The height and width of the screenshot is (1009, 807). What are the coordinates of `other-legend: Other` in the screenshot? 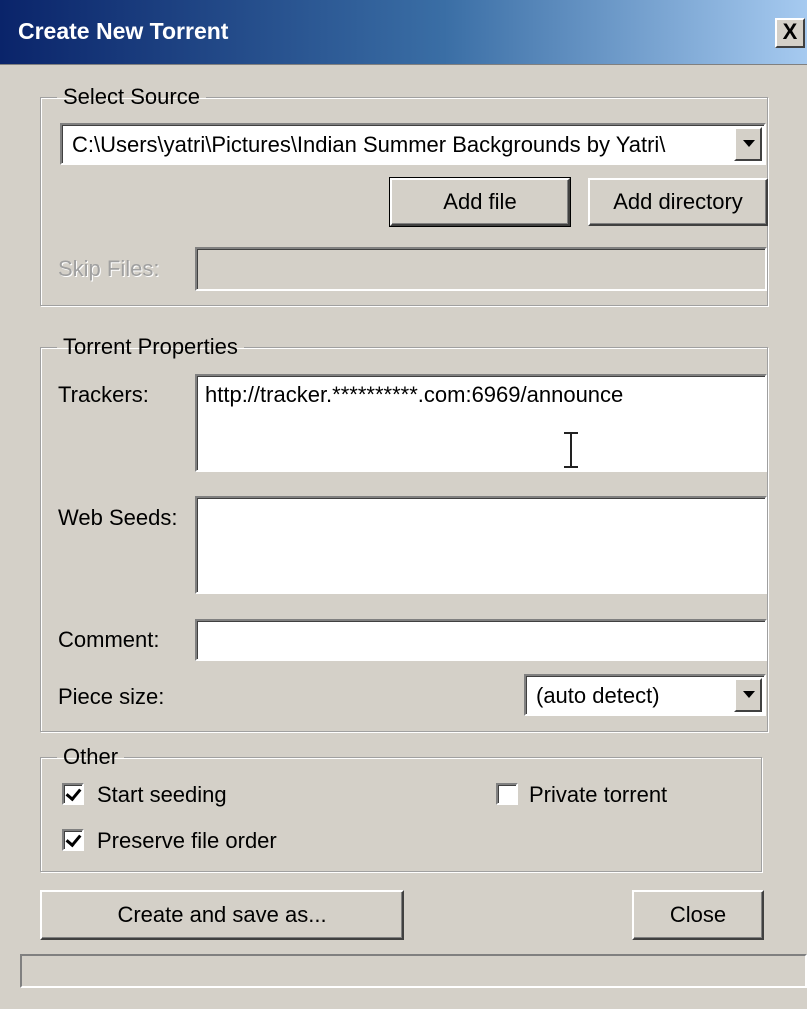 It's located at (91, 756).